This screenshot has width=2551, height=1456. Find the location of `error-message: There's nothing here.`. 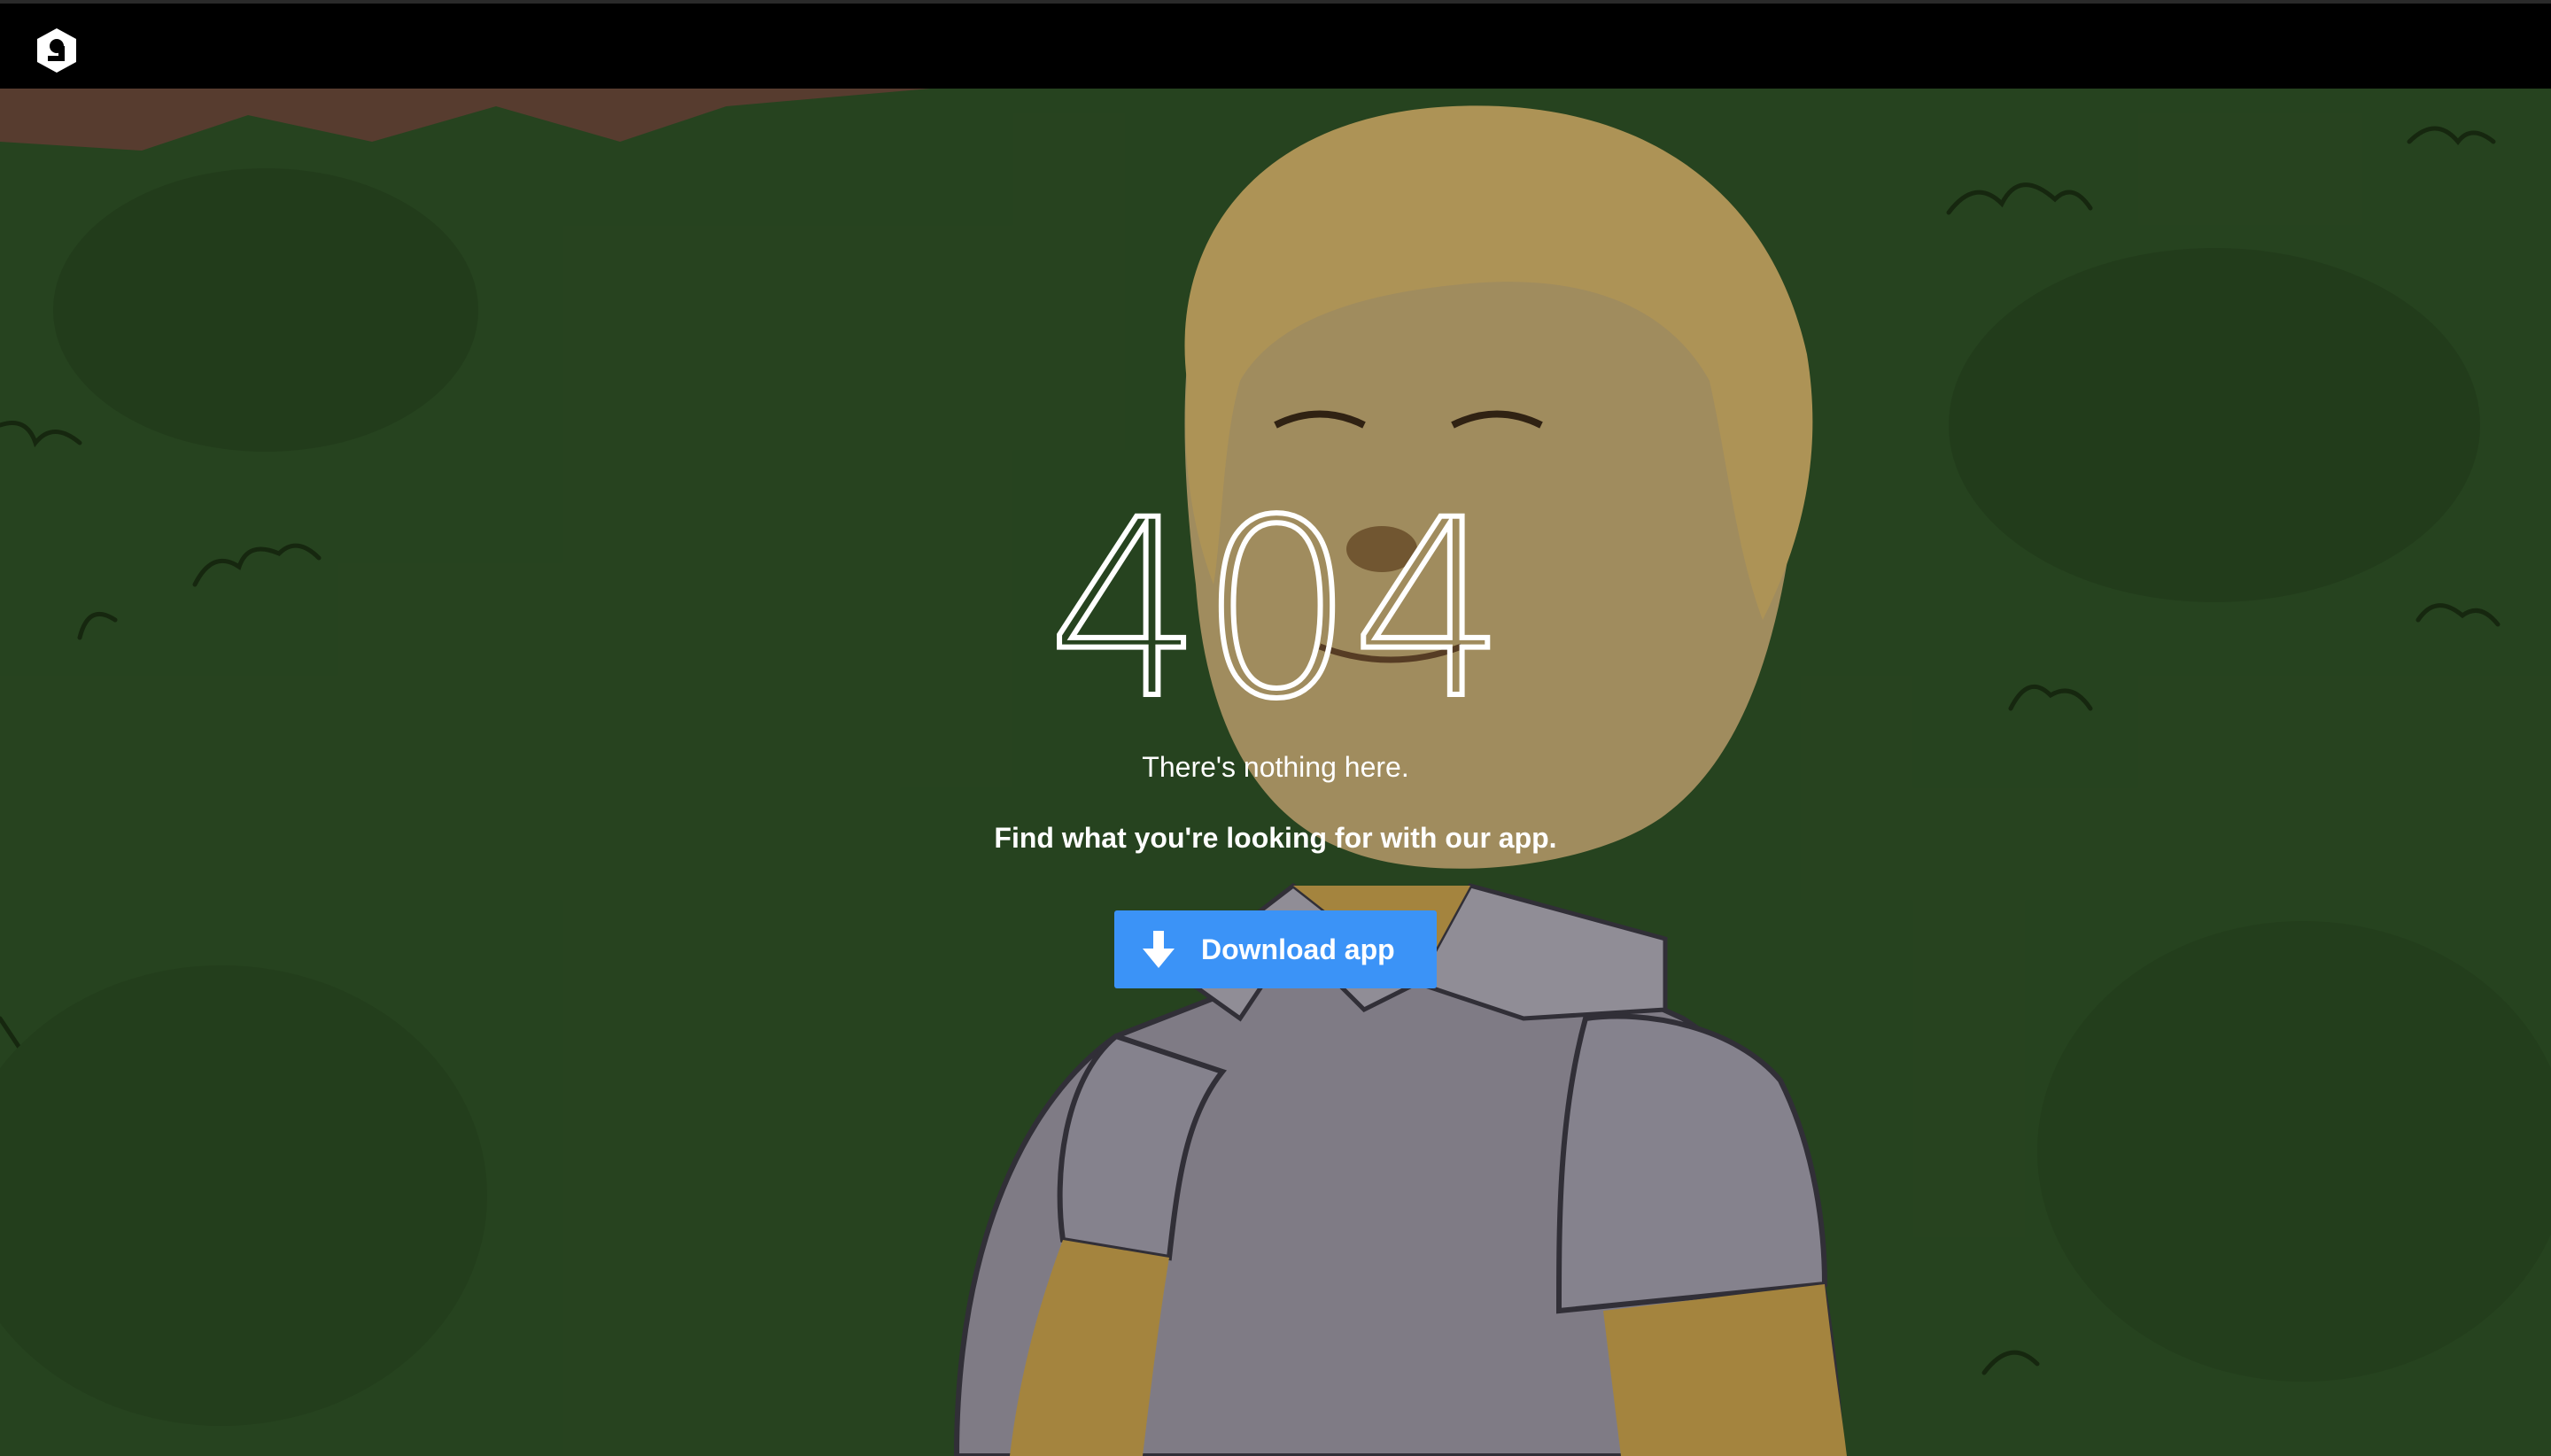

error-message: There's nothing here. is located at coordinates (1275, 767).